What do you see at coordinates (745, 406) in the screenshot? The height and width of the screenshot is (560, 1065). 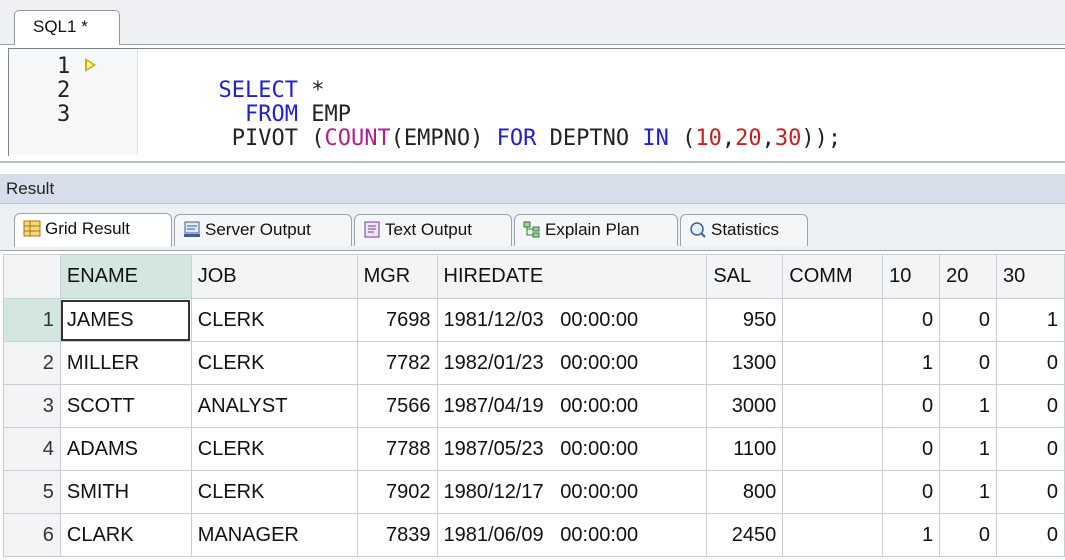 I see `cell-sal: 3000` at bounding box center [745, 406].